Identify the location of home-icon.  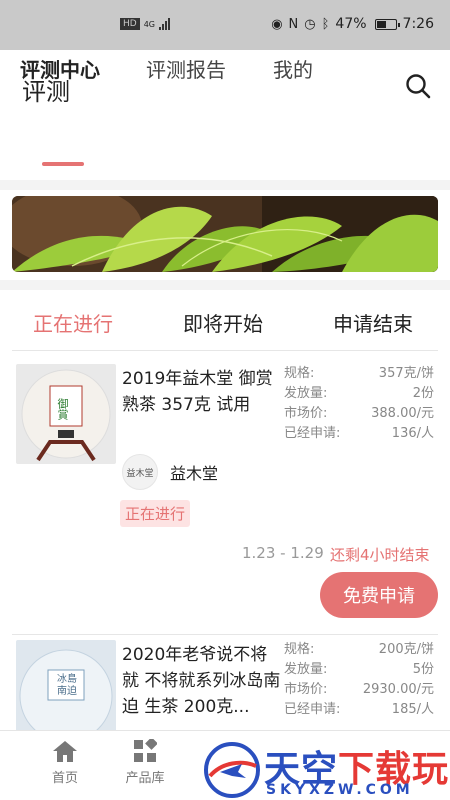
(65, 751).